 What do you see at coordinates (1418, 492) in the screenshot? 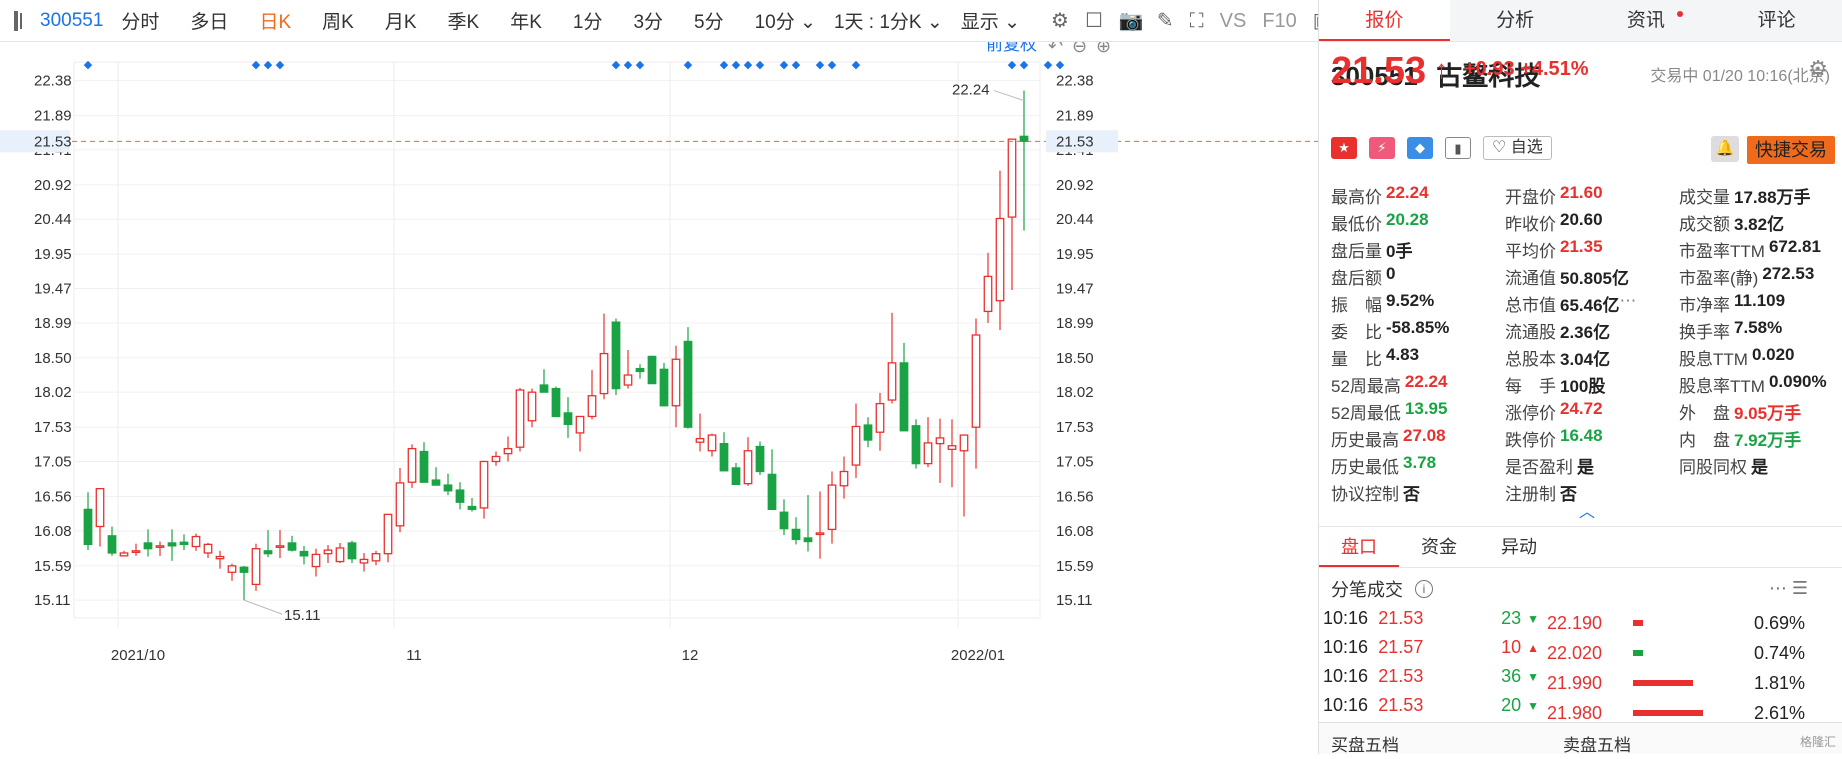
I see `stat-cell: 协议控制否` at bounding box center [1418, 492].